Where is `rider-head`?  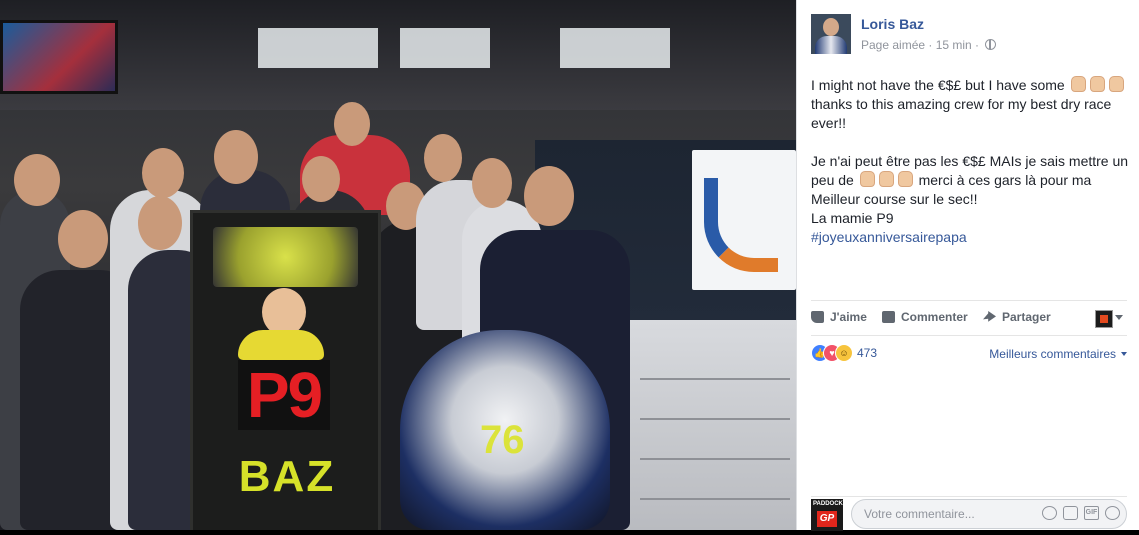
rider-head is located at coordinates (236, 157).